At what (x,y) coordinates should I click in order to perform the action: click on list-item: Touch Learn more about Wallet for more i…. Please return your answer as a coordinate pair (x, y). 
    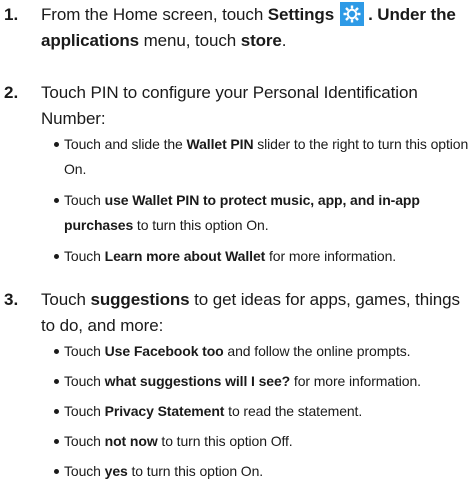
    Looking at the image, I should click on (261, 256).